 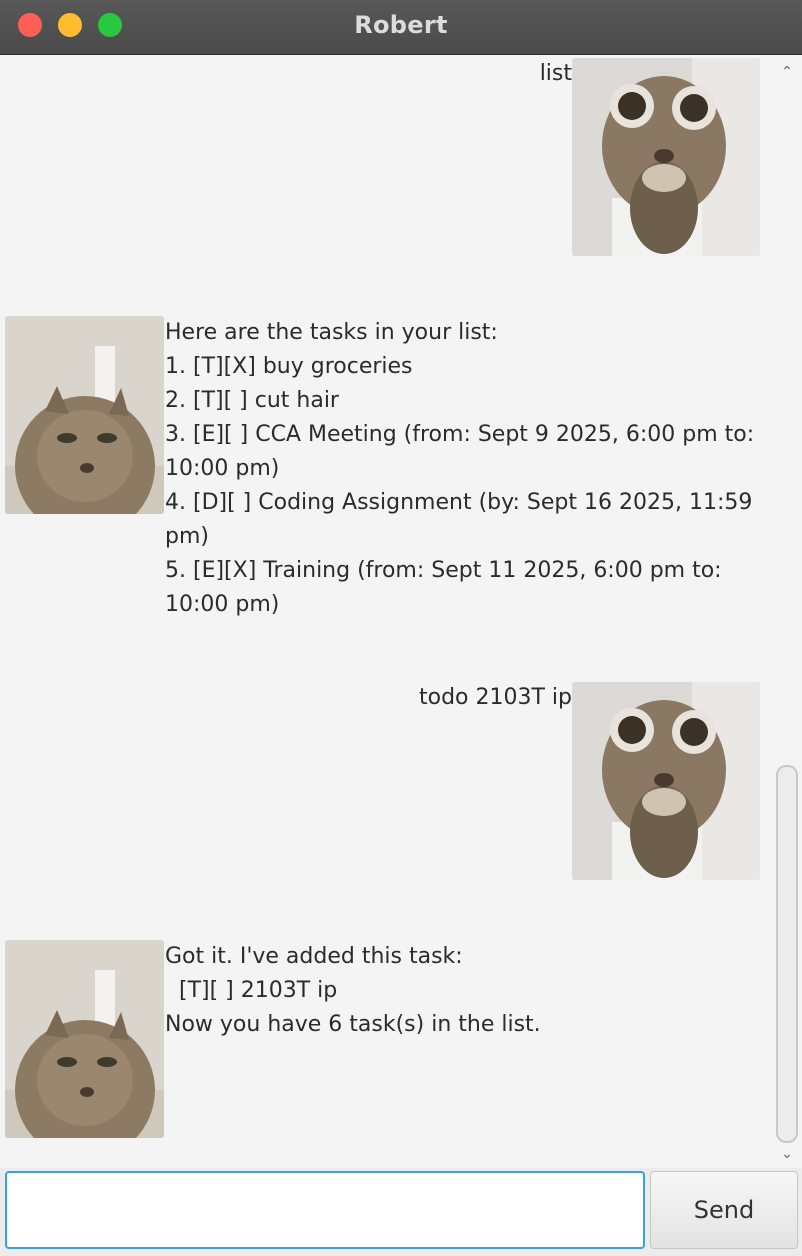 I want to click on scrollbar-thumb, so click(x=787, y=954).